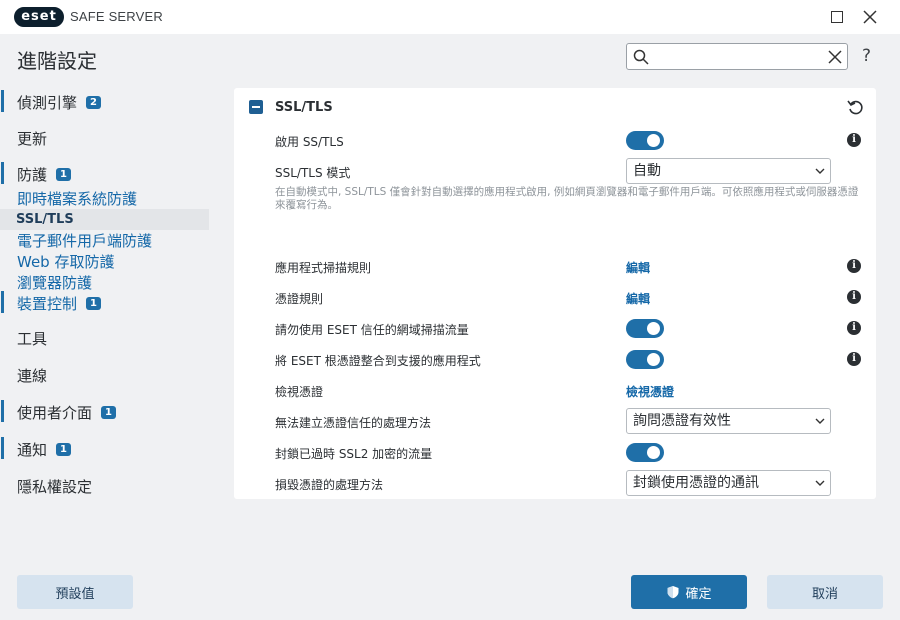  I want to click on sidebar-item-ssl-tls: SSL/TLS, so click(104, 219).